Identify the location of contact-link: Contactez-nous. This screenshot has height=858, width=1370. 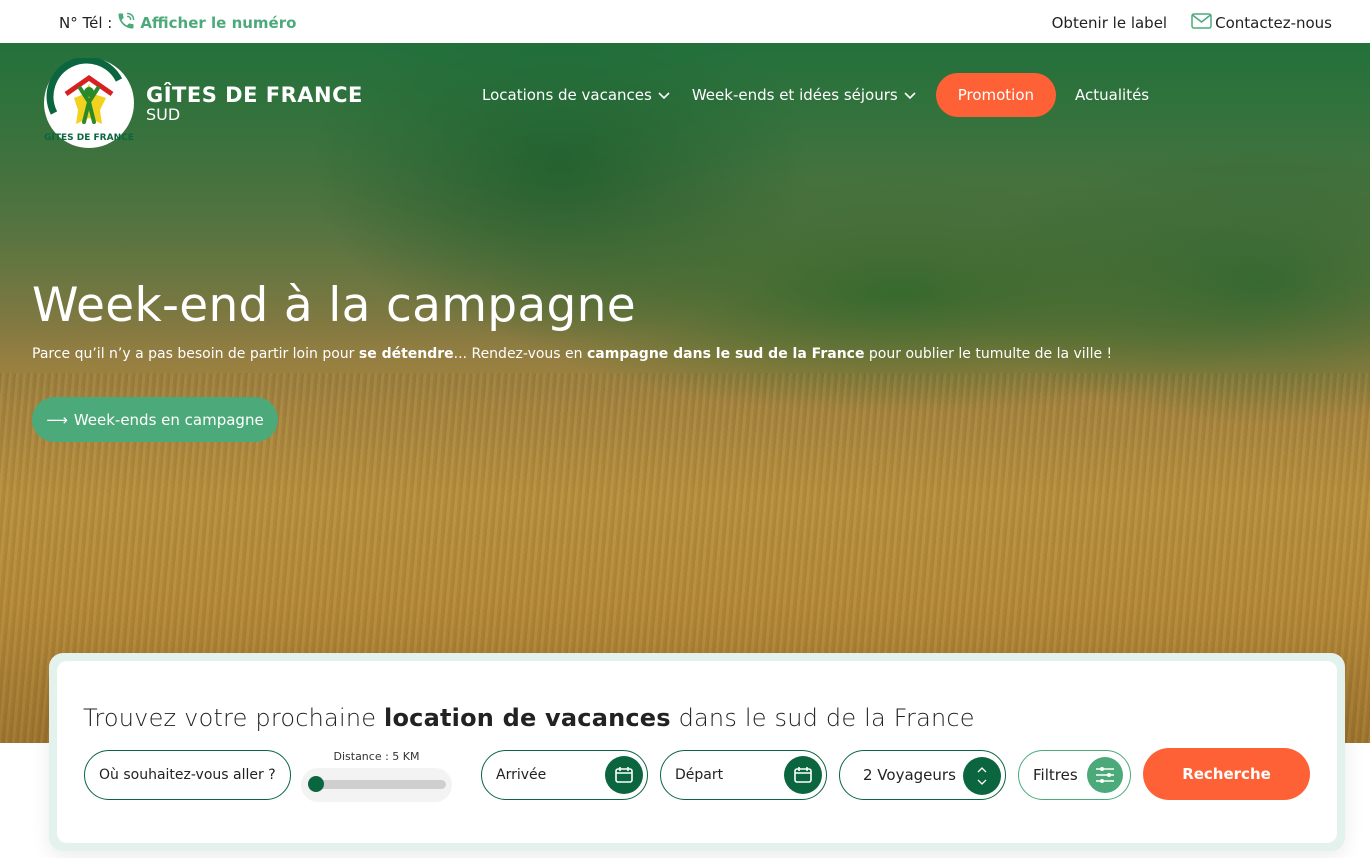
(1261, 23).